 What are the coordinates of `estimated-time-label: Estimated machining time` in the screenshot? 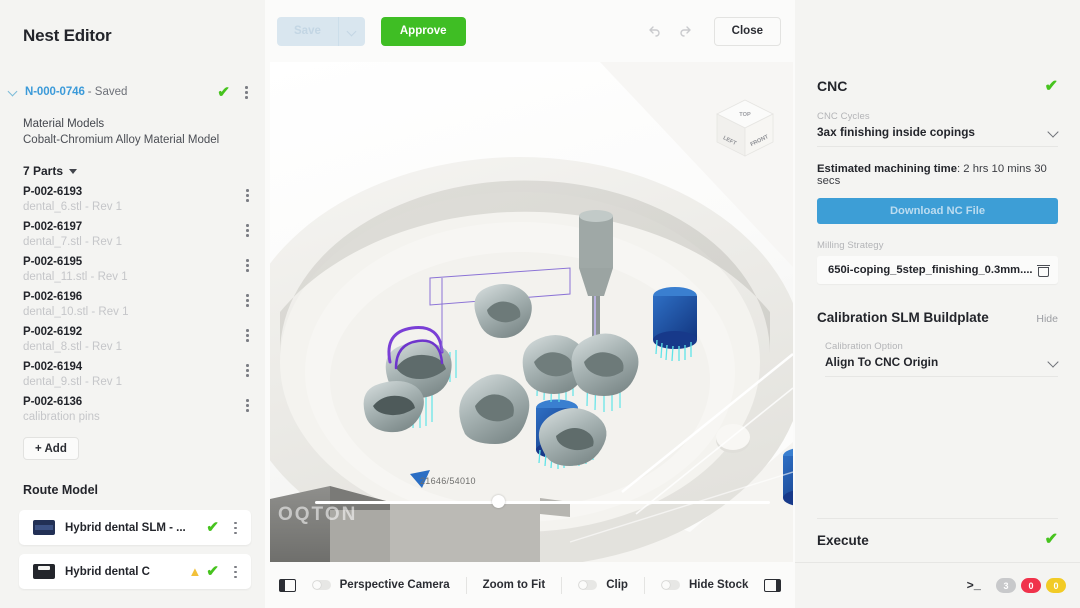 It's located at (887, 169).